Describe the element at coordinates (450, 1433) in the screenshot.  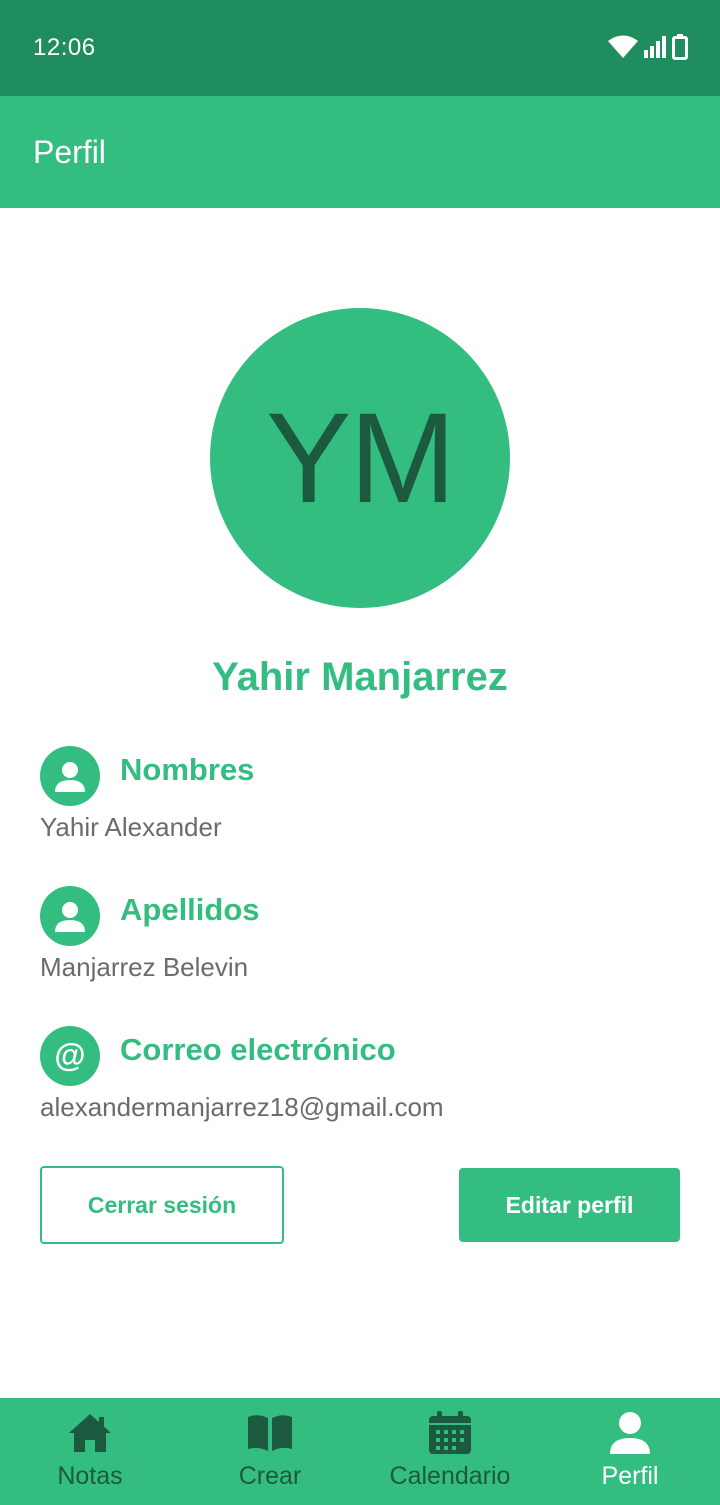
I see `calendar-icon` at that location.